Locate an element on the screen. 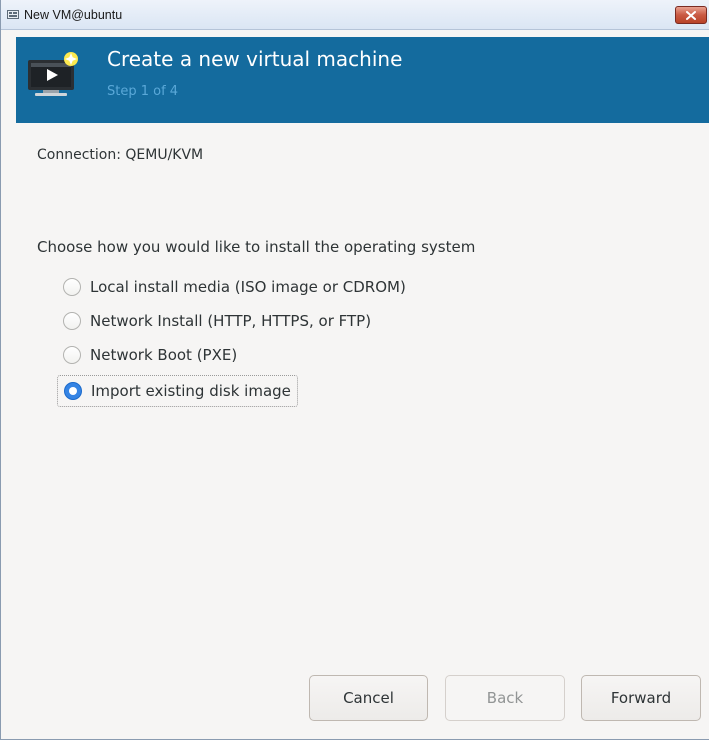 This screenshot has width=709, height=740. radio-label: Import existing disk image is located at coordinates (191, 391).